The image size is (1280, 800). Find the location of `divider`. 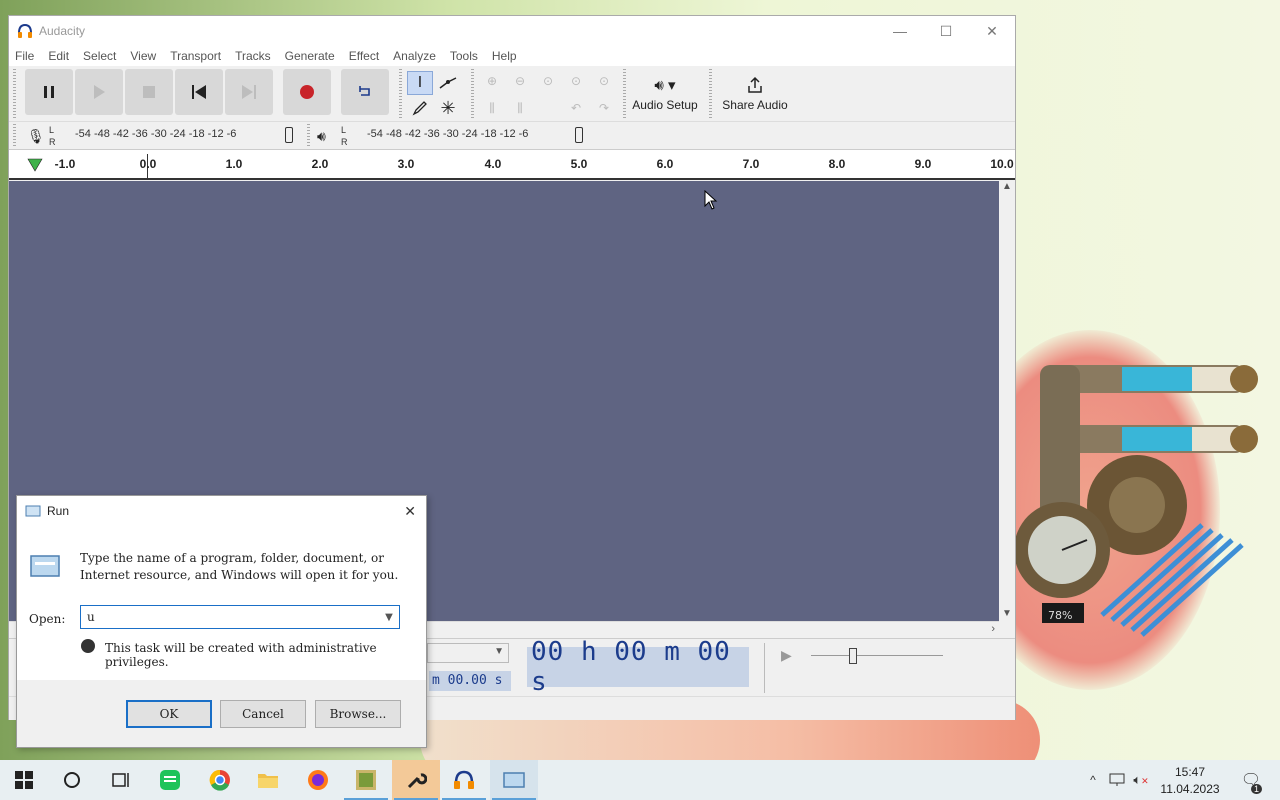

divider is located at coordinates (764, 668).